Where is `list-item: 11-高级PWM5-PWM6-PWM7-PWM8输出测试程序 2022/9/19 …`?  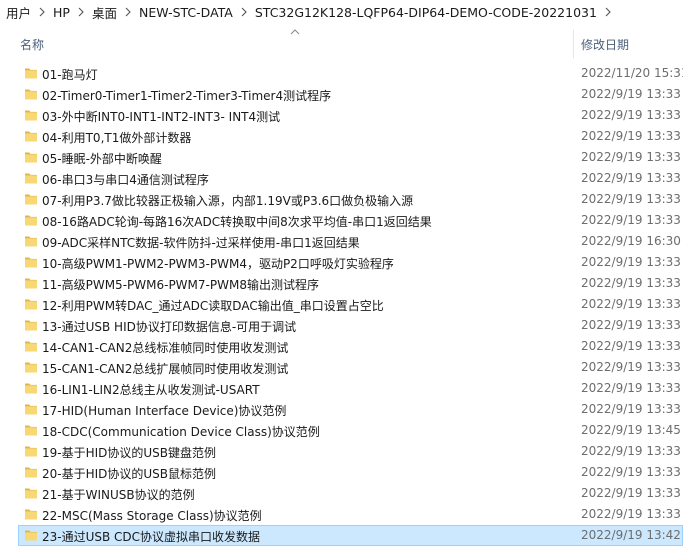 list-item: 11-高级PWM5-PWM6-PWM7-PWM8输出测试程序 2022/9/19 … is located at coordinates (341, 283).